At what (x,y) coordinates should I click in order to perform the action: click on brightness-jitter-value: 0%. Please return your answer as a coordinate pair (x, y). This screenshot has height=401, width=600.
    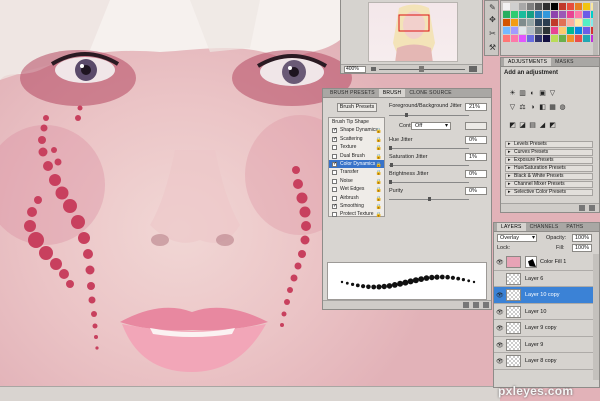
    Looking at the image, I should click on (476, 174).